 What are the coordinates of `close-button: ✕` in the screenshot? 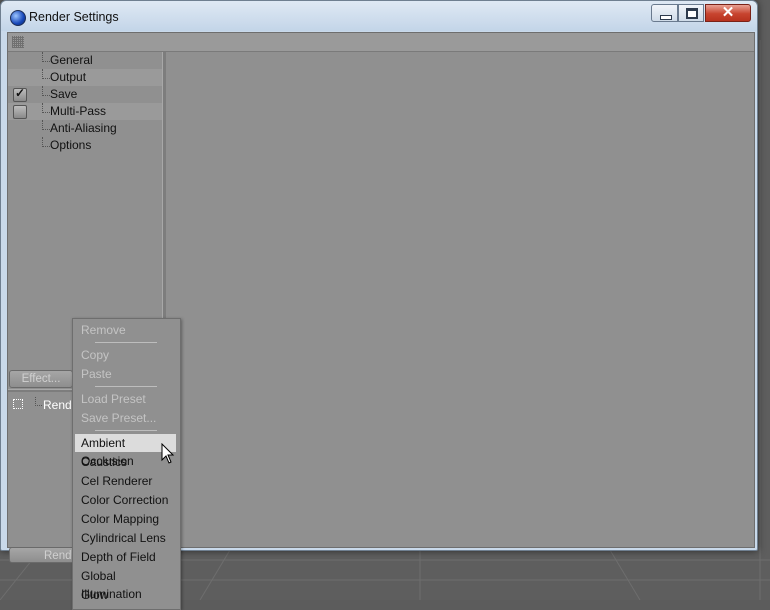 It's located at (728, 13).